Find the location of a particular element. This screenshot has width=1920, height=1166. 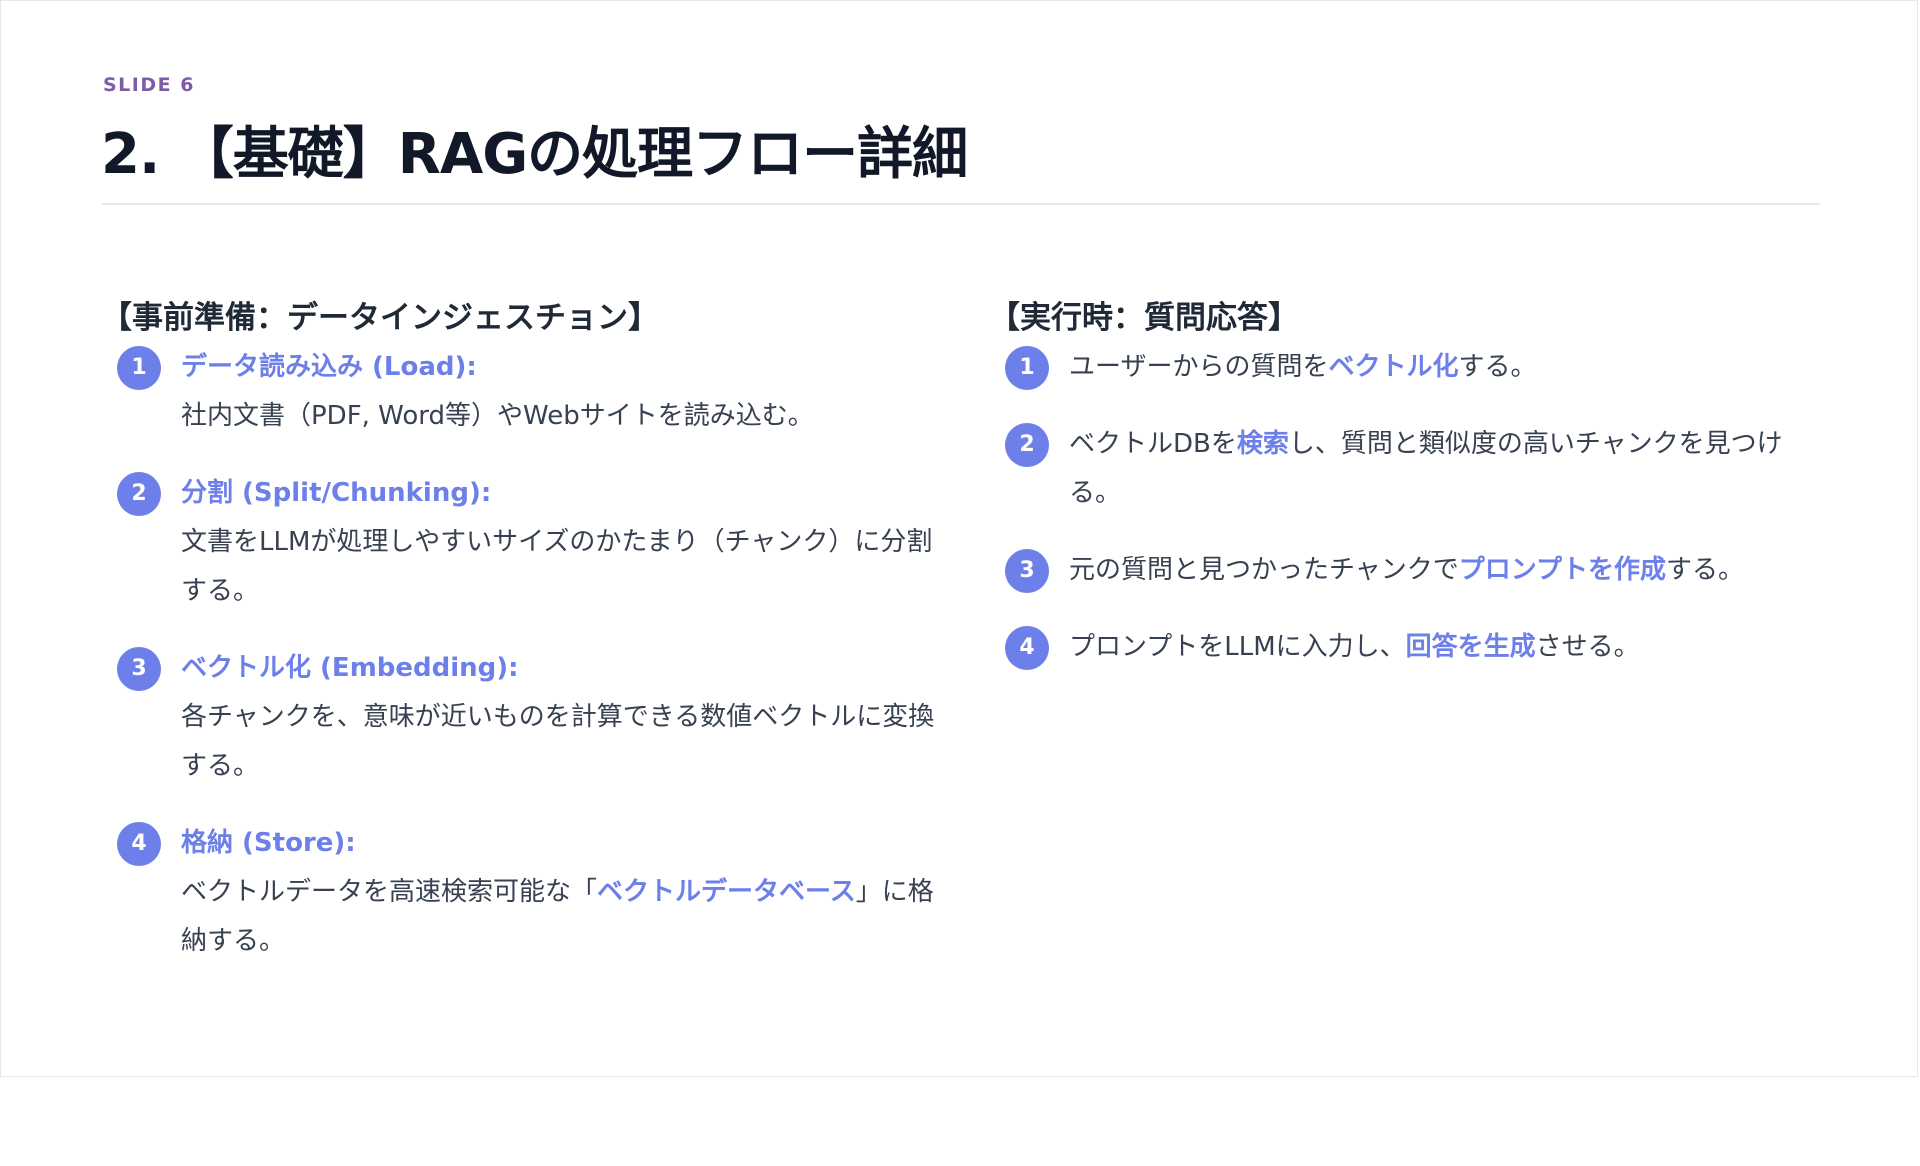

step-text: ユーザーからの質問を is located at coordinates (1199, 367).